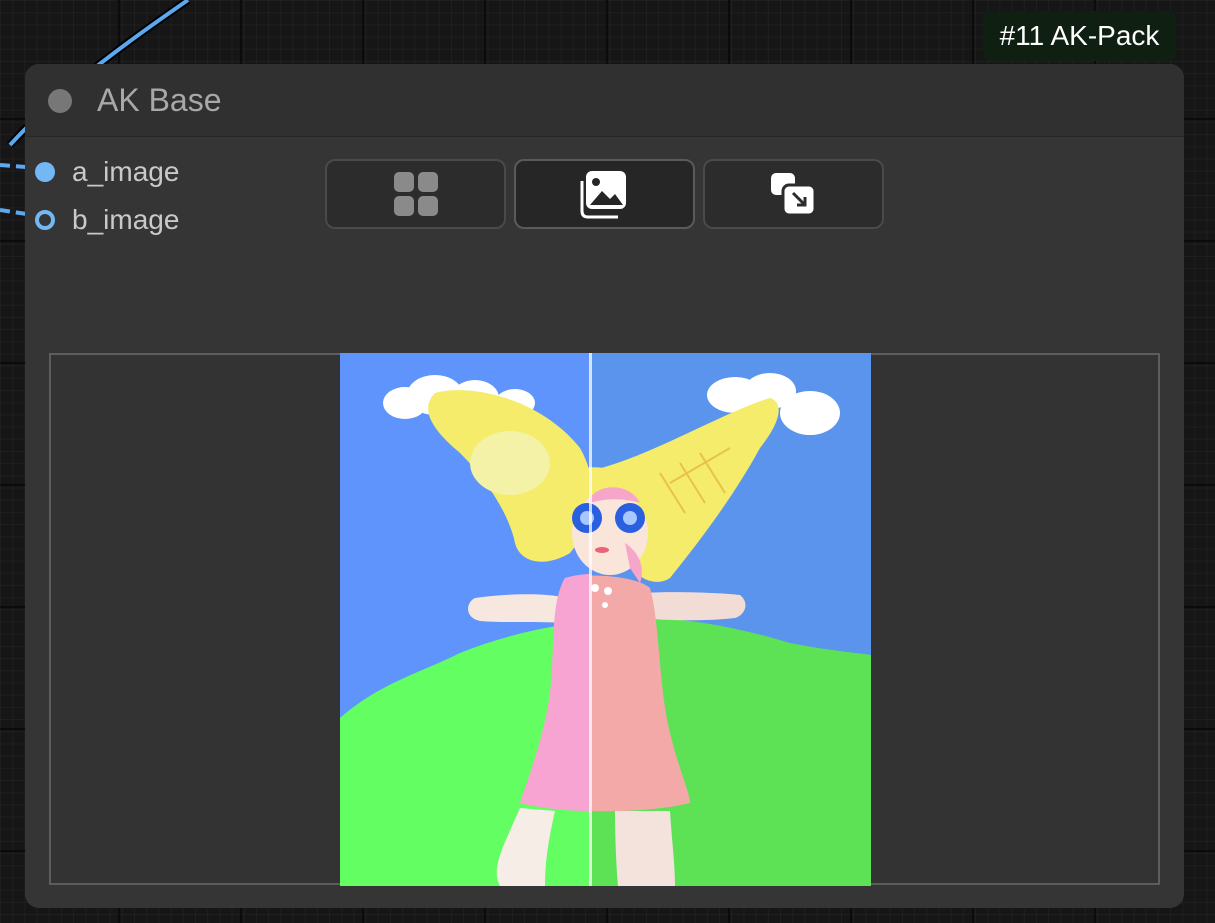 This screenshot has width=1215, height=923. What do you see at coordinates (60, 101) in the screenshot?
I see `collapse-dot-icon` at bounding box center [60, 101].